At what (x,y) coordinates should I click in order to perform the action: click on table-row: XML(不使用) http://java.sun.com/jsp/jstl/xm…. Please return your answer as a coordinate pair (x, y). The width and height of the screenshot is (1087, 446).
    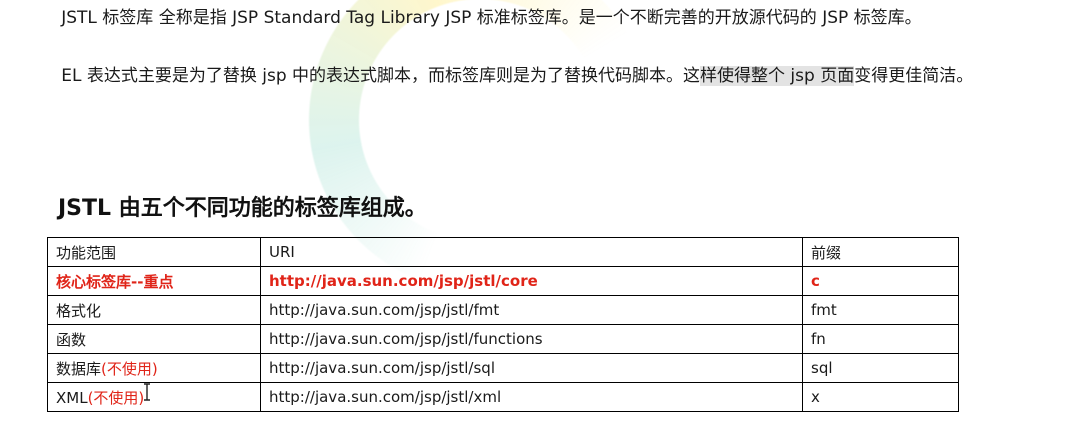
    Looking at the image, I should click on (503, 397).